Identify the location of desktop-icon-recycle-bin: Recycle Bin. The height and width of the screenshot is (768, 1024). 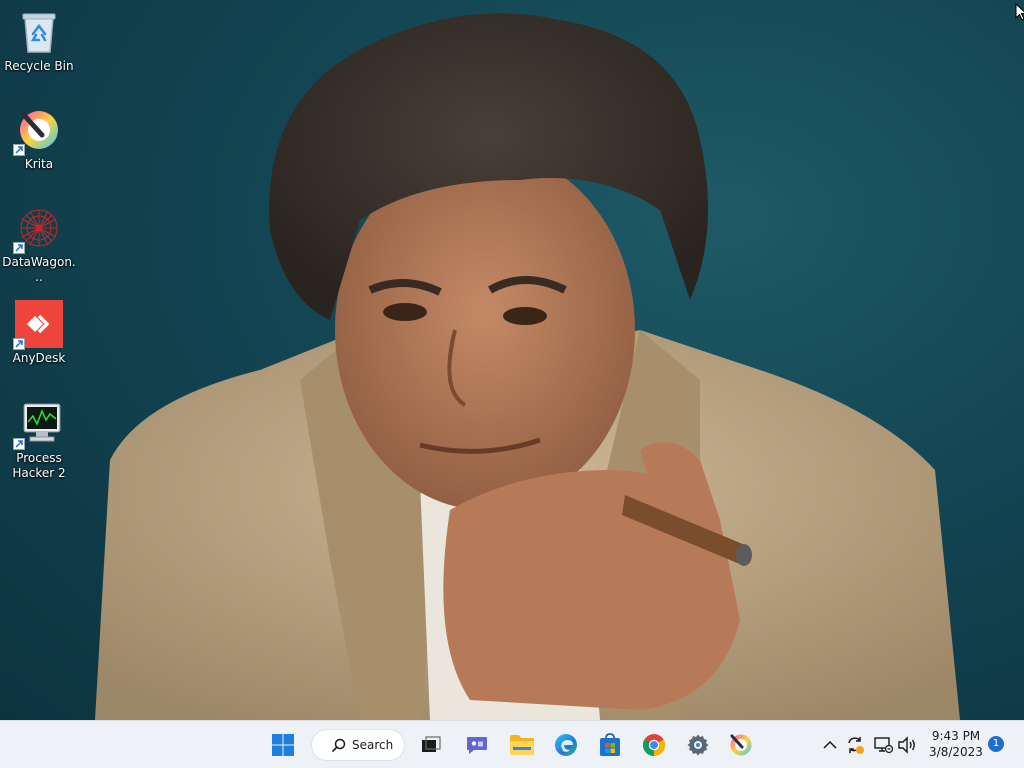
(39, 41).